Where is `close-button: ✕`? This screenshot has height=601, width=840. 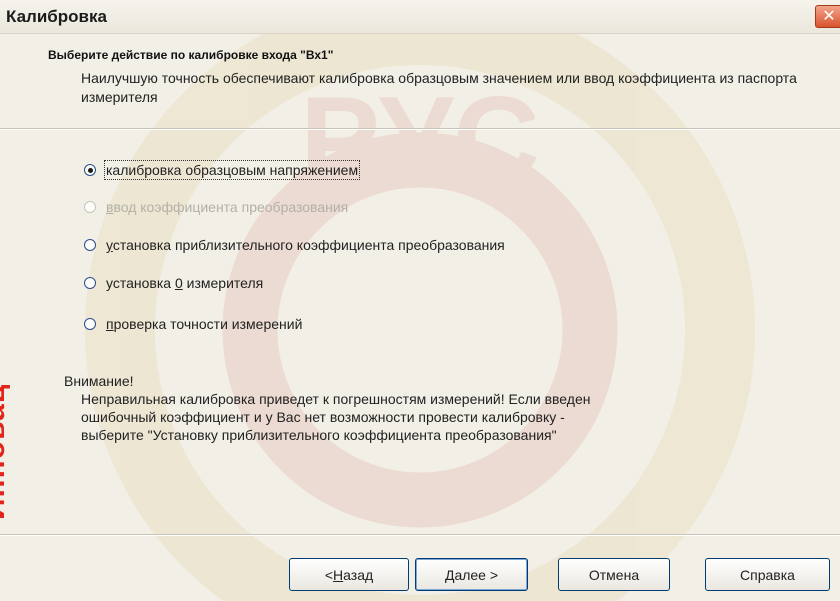 close-button: ✕ is located at coordinates (827, 16).